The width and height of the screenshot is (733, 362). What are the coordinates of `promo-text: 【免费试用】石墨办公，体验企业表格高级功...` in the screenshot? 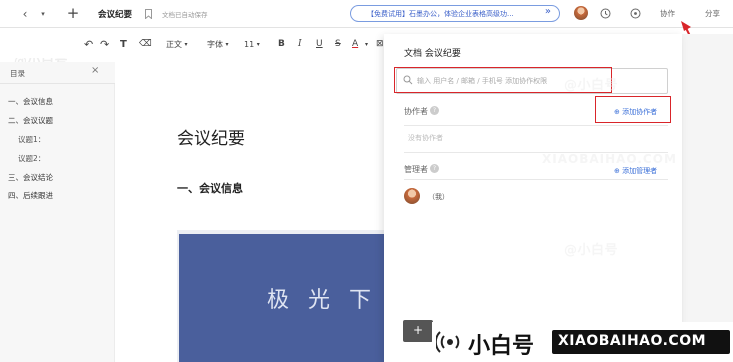 It's located at (440, 14).